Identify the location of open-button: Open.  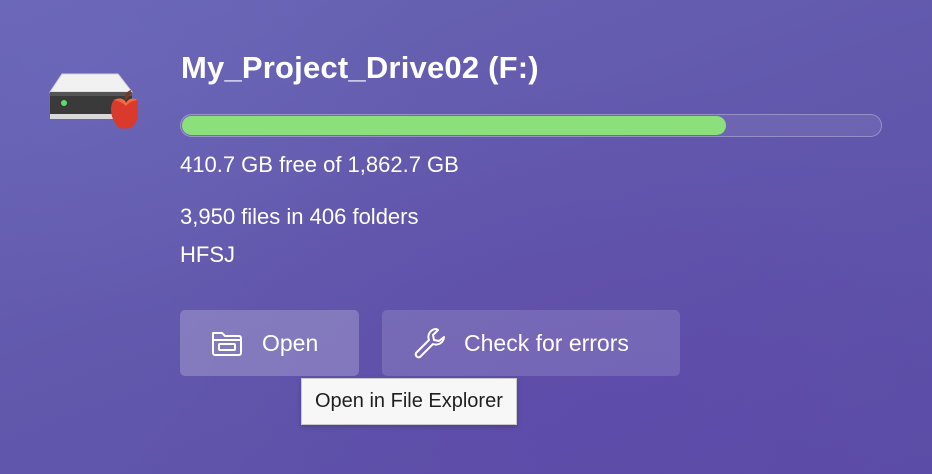
(269, 343).